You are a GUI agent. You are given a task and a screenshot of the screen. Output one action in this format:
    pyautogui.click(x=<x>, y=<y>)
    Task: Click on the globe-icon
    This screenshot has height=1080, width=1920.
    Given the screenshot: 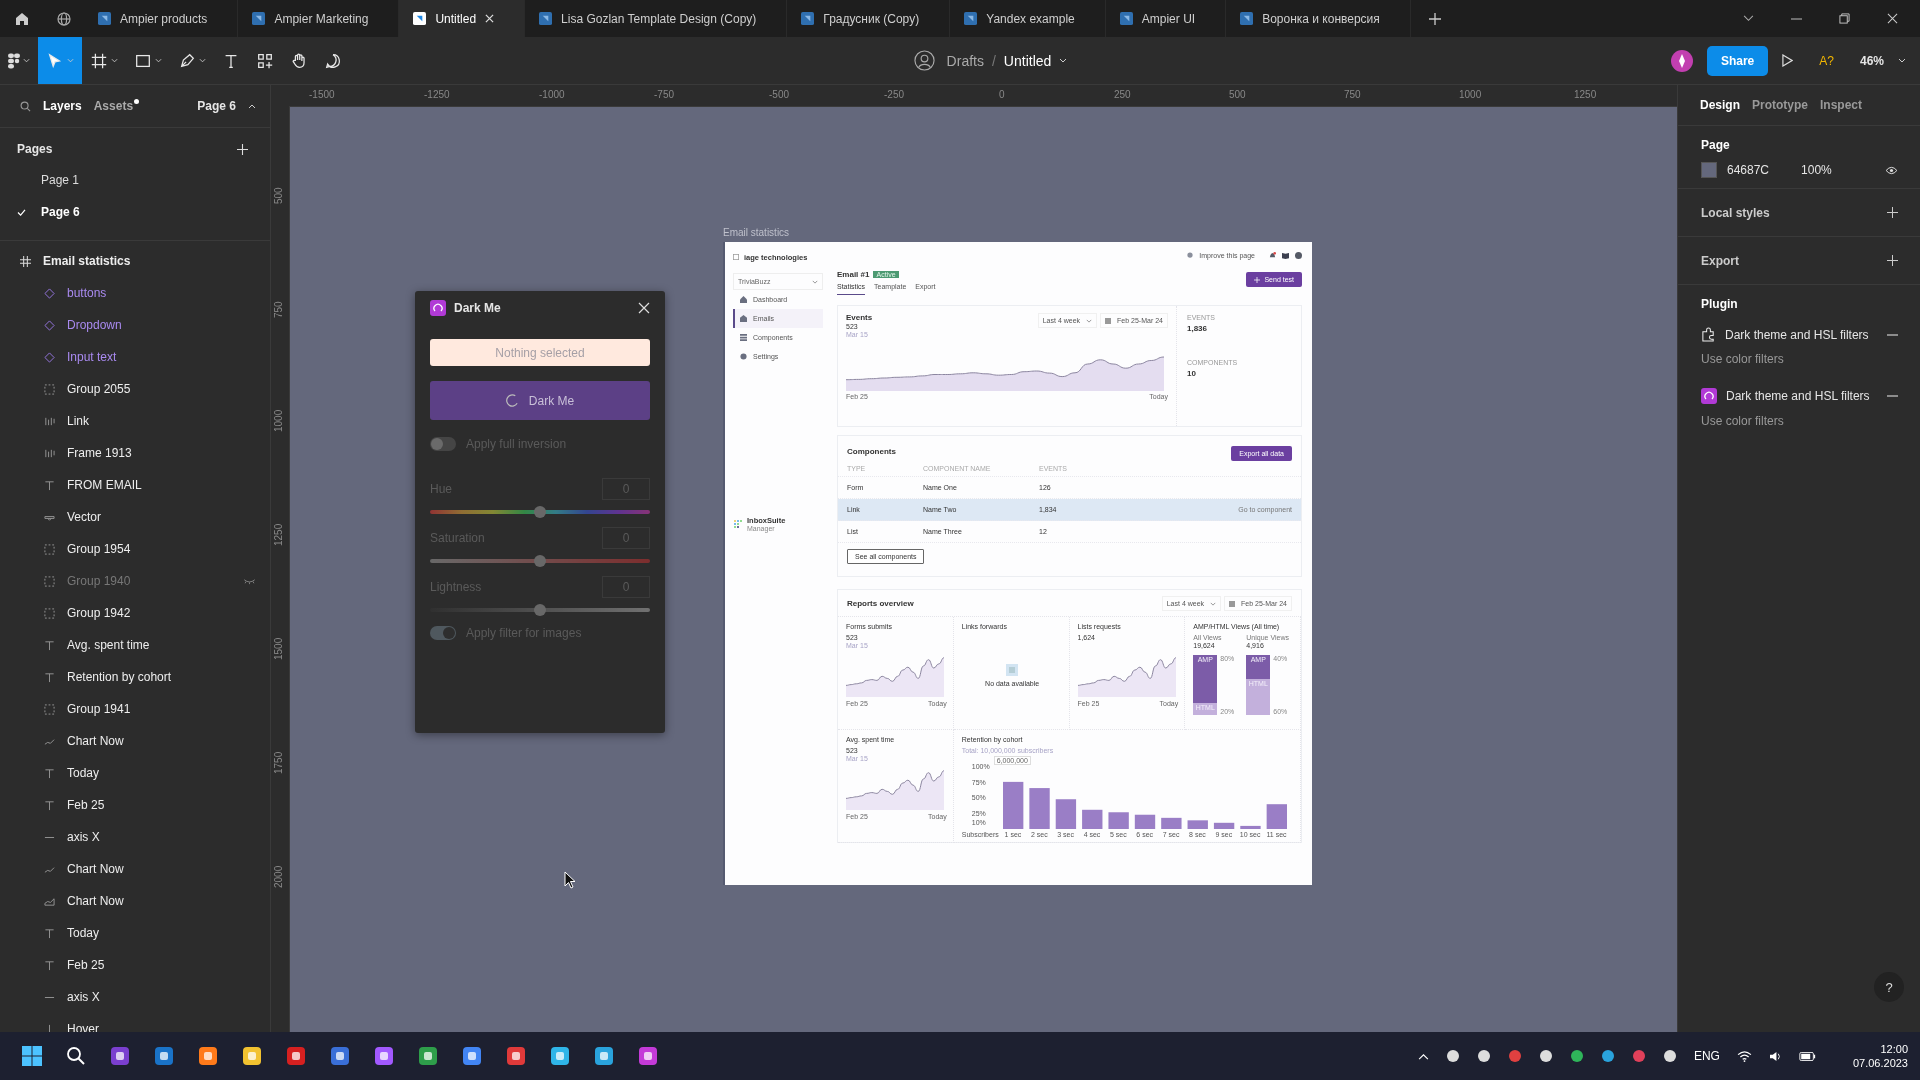 What is the action you would take?
    pyautogui.click(x=64, y=18)
    